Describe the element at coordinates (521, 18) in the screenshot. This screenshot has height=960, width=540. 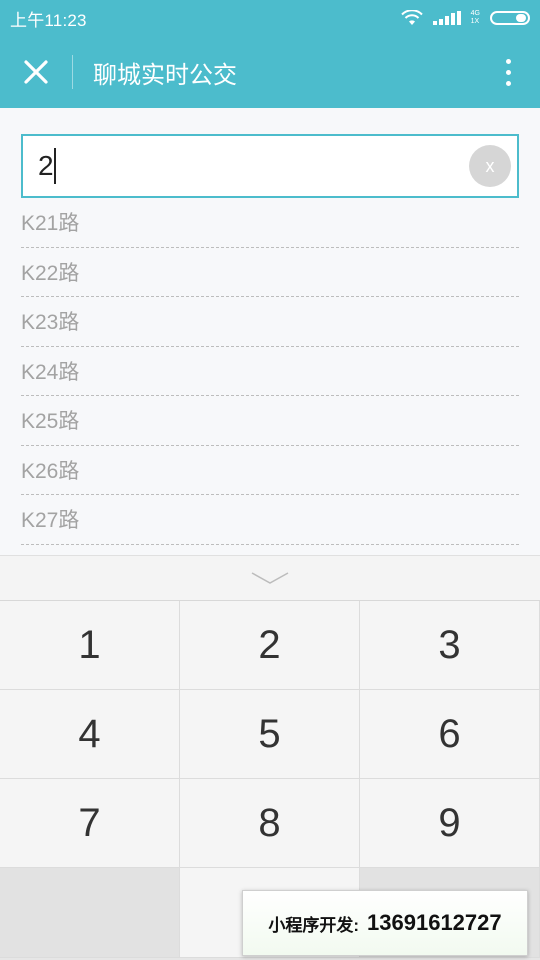
I see `battery-level` at that location.